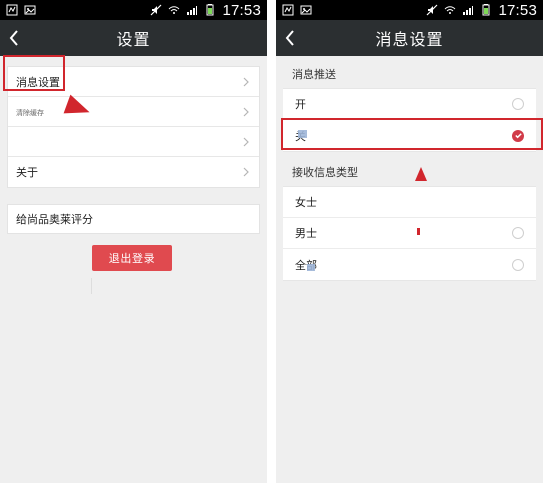 The height and width of the screenshot is (483, 543). What do you see at coordinates (132, 258) in the screenshot?
I see `logout-button: 退出登录` at bounding box center [132, 258].